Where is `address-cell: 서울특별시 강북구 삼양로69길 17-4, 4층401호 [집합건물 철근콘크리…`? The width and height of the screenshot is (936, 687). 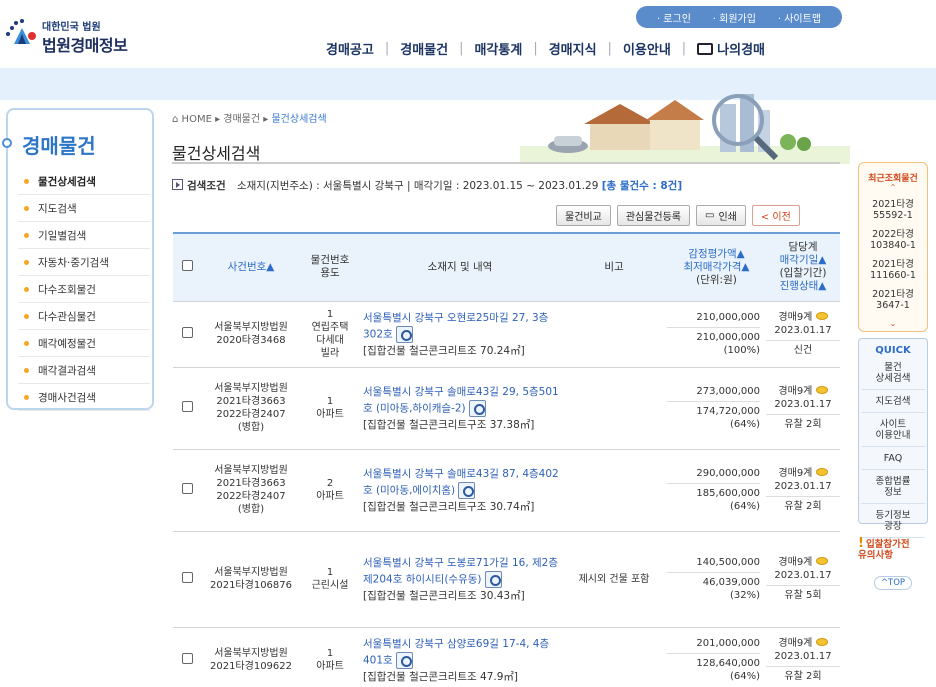
address-cell: 서울특별시 강북구 삼양로69길 17-4, 4층401호 [집합건물 철근콘크리… is located at coordinates (460, 657).